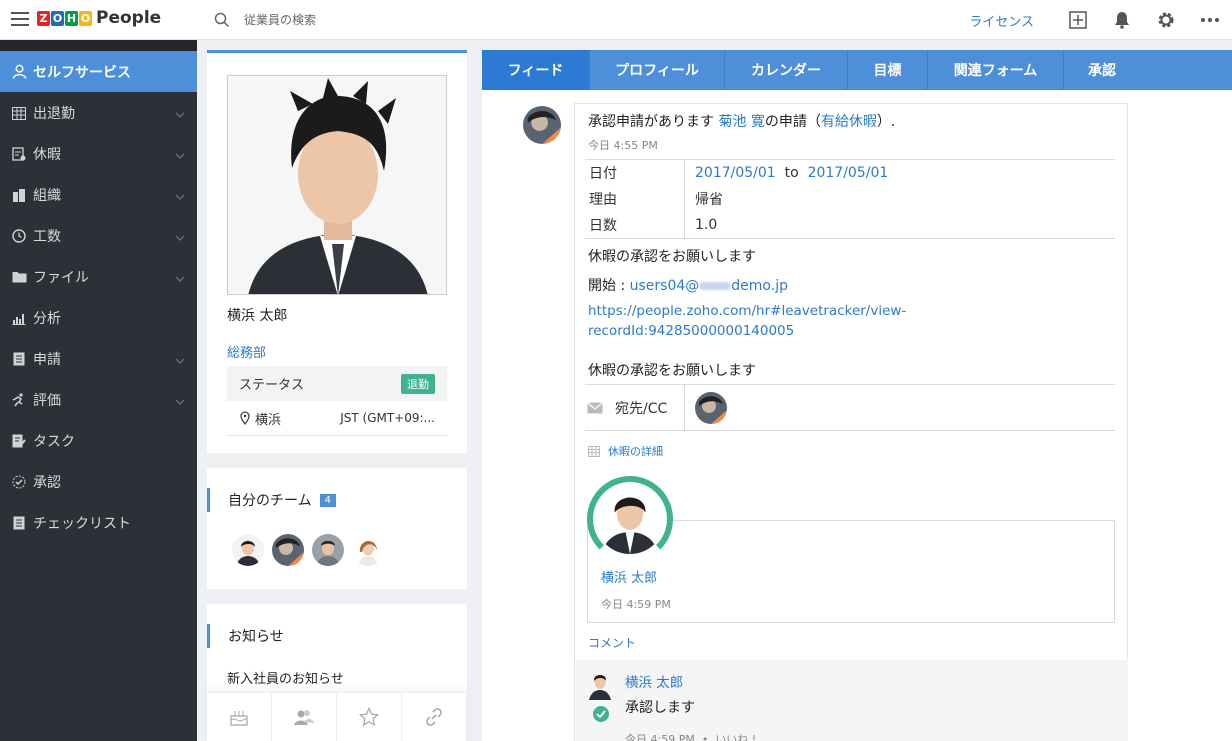  Describe the element at coordinates (337, 185) in the screenshot. I see `profile-photo` at that location.